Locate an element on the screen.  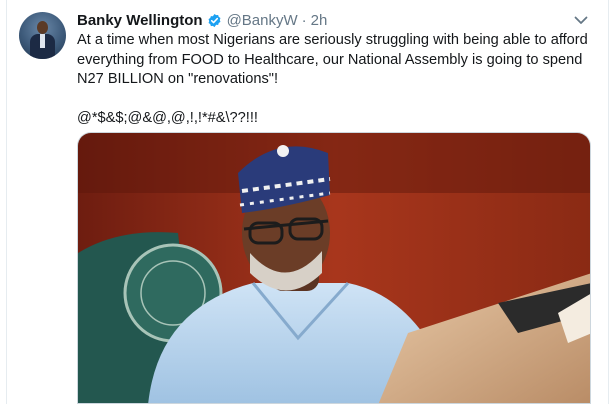
avatar is located at coordinates (42, 35).